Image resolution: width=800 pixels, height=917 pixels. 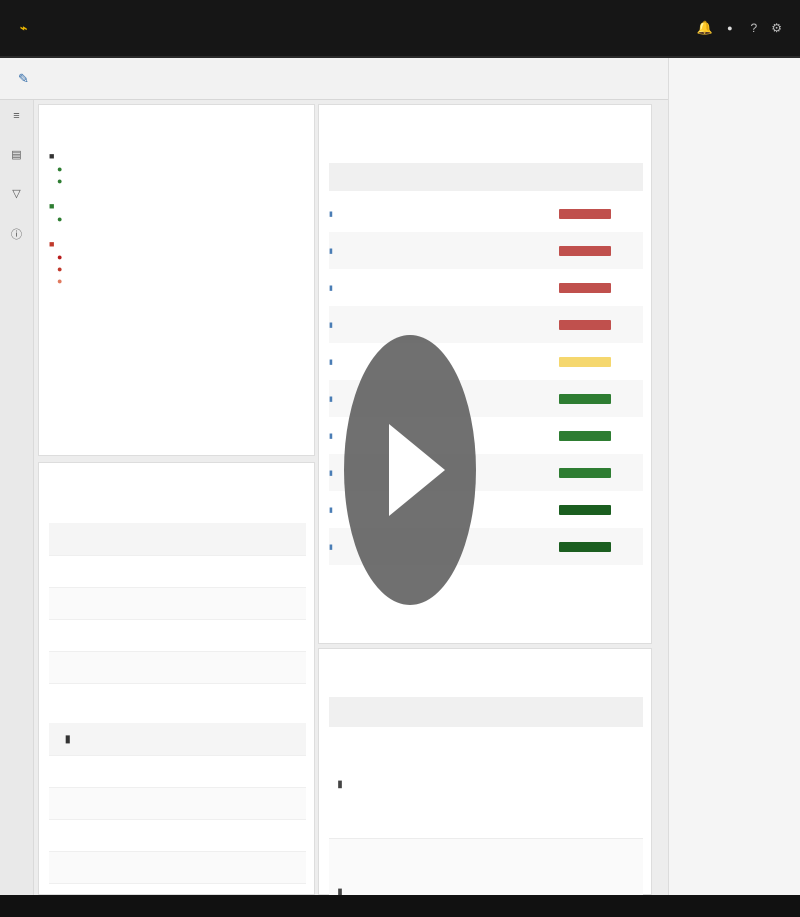 I want to click on menu-icon: ≡, so click(x=16, y=116).